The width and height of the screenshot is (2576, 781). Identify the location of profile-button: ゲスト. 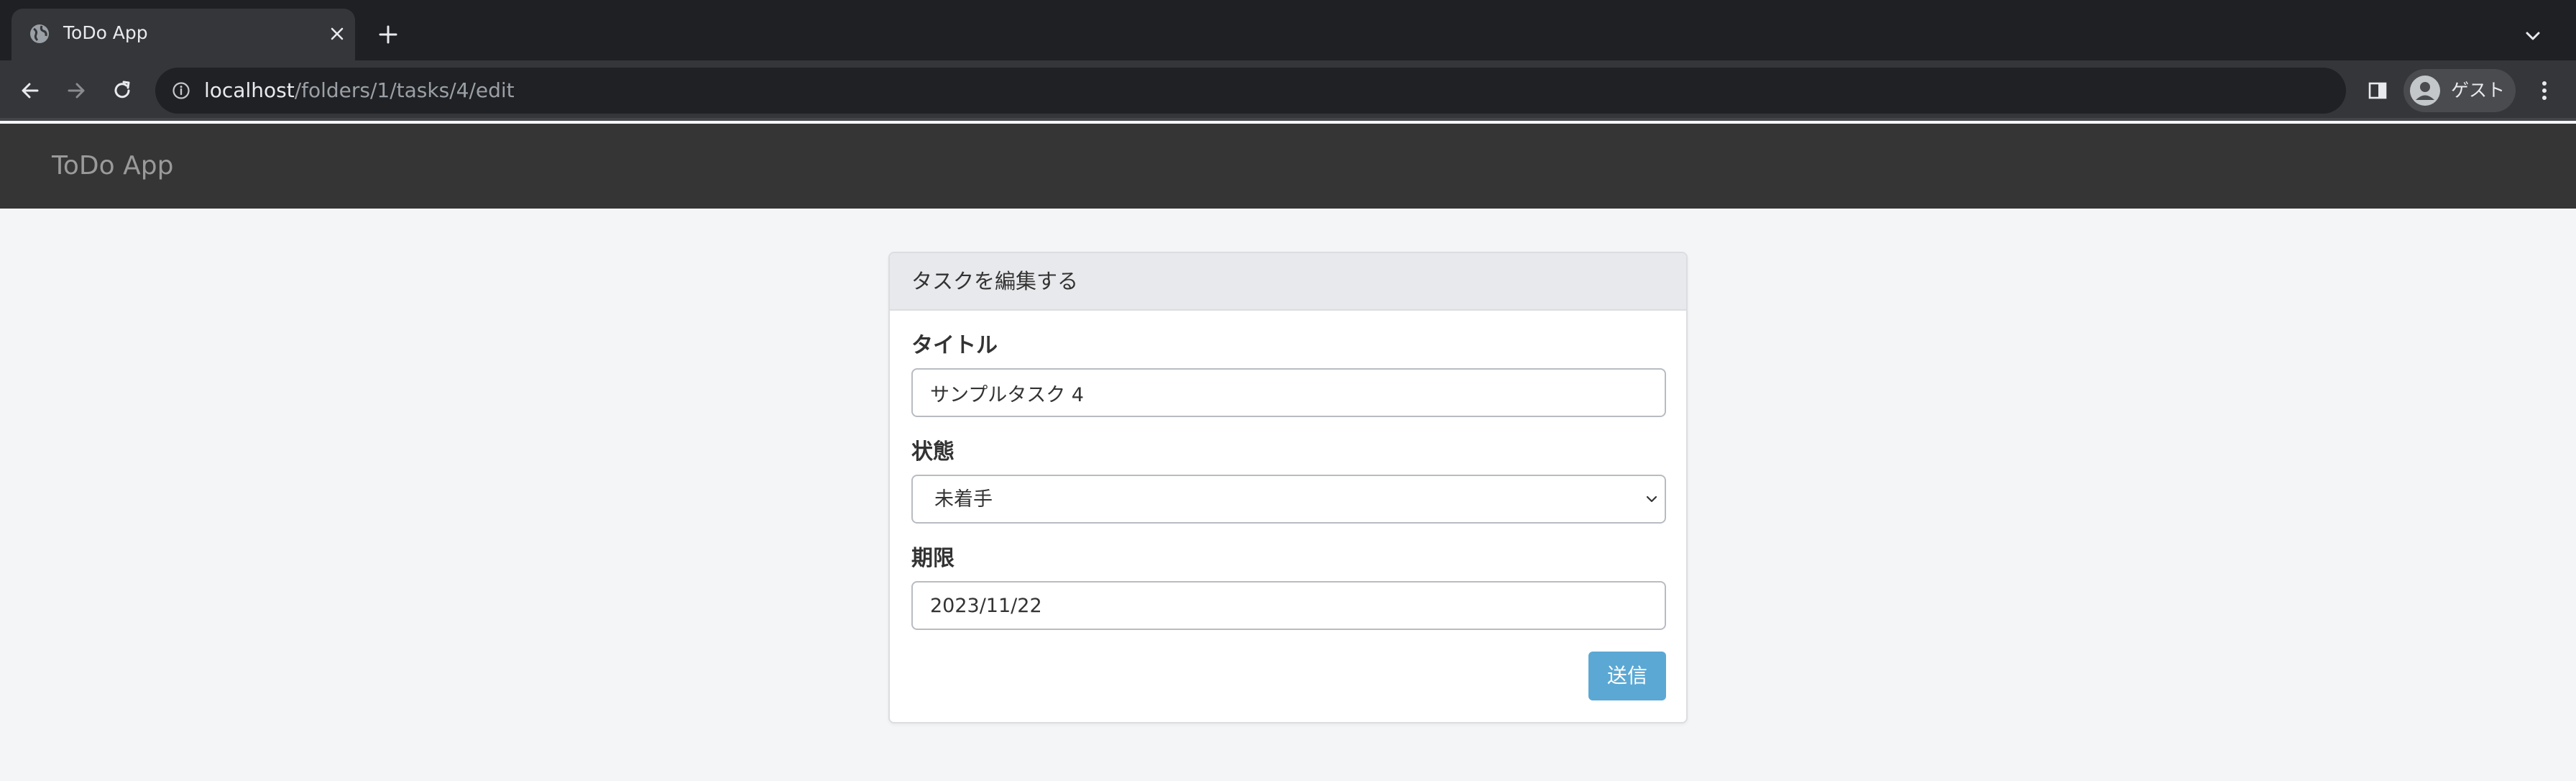
(2460, 90).